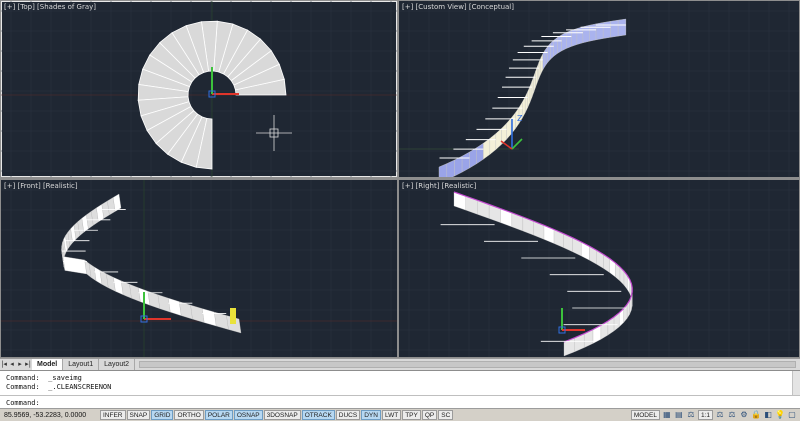 This screenshot has width=800, height=421. What do you see at coordinates (138, 415) in the screenshot?
I see `toggle-snap: SNAP` at bounding box center [138, 415].